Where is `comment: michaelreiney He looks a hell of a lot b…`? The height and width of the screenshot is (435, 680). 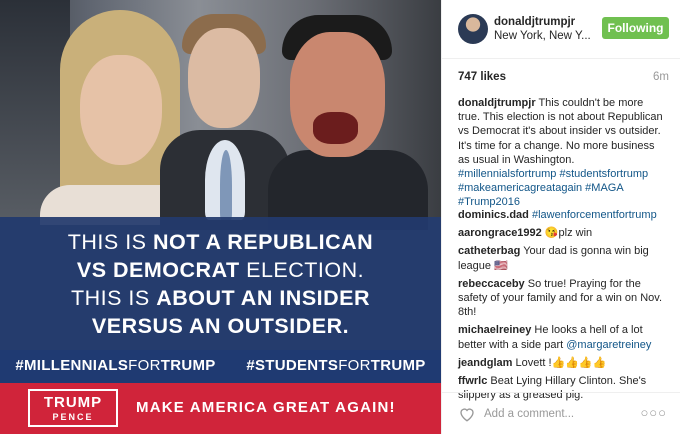 comment: michaelreiney He looks a hell of a lot b… is located at coordinates (555, 337).